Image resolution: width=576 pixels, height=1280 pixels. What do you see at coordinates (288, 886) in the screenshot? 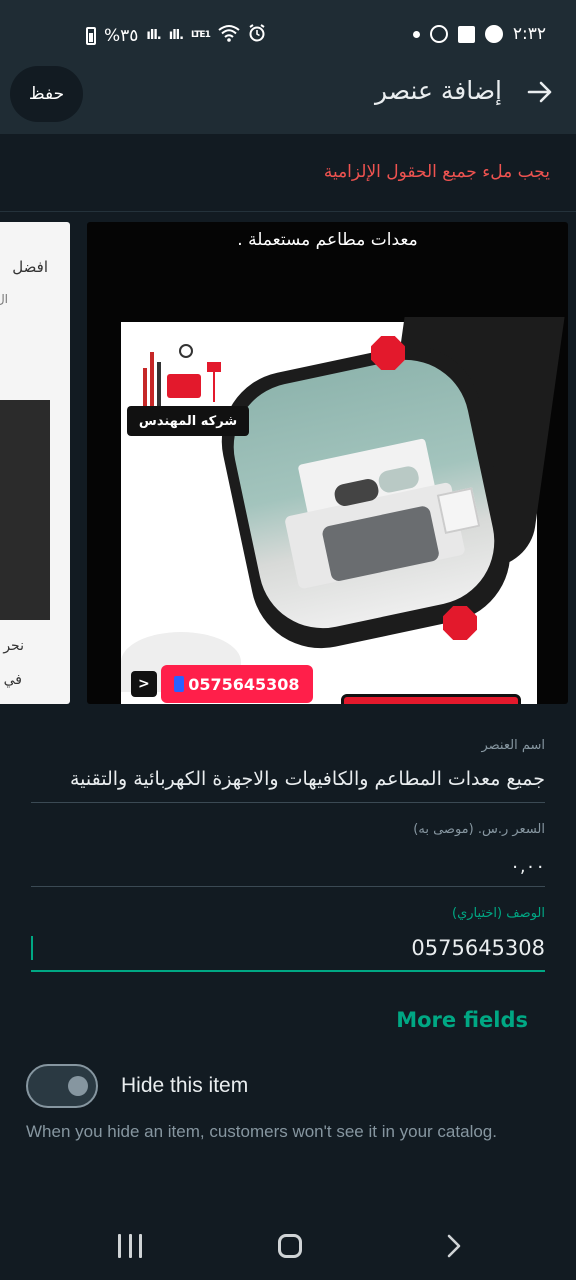
I see `price-underline` at bounding box center [288, 886].